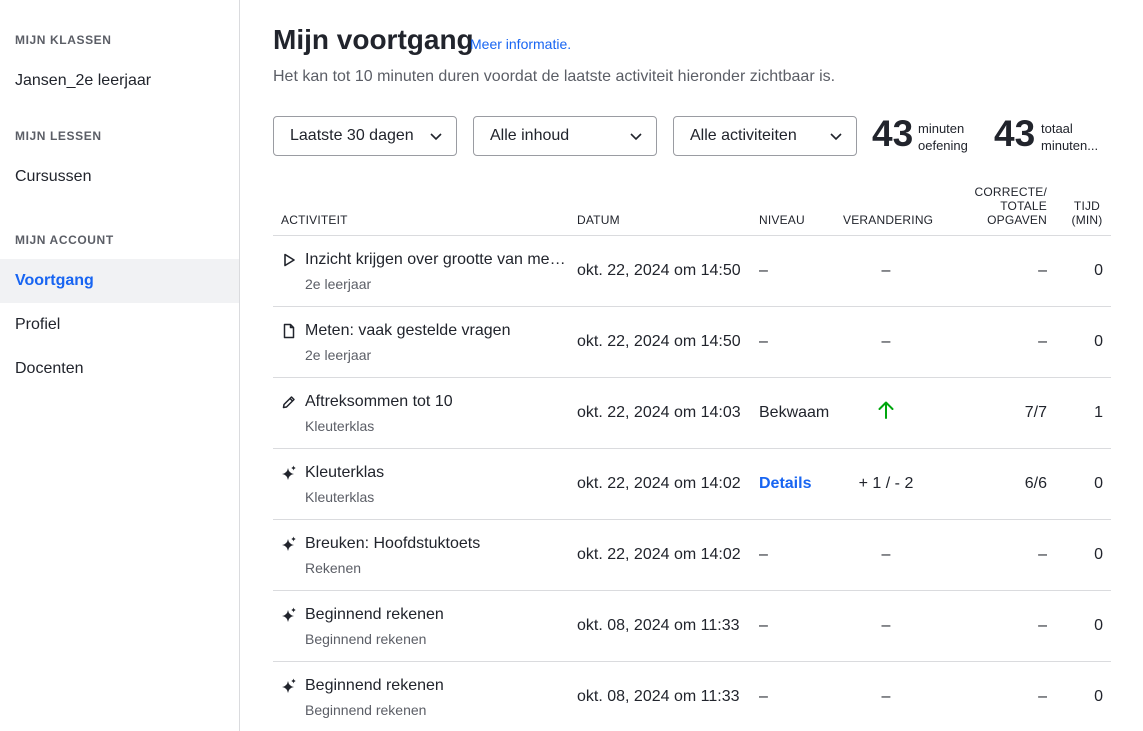  What do you see at coordinates (289, 260) in the screenshot?
I see `play-icon` at bounding box center [289, 260].